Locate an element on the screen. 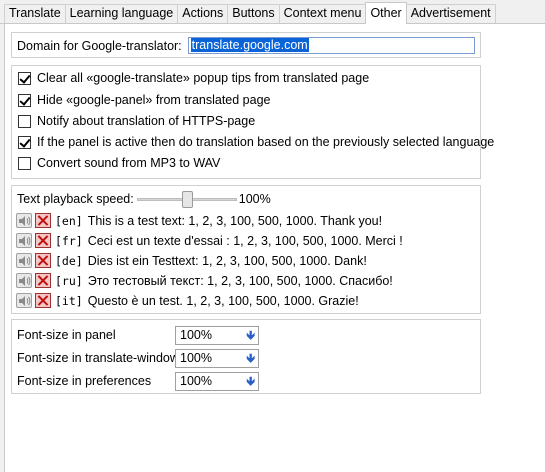 The image size is (545, 472). option-convert-mp3-wav: Convert sound from MP3 to WAV is located at coordinates (119, 163).